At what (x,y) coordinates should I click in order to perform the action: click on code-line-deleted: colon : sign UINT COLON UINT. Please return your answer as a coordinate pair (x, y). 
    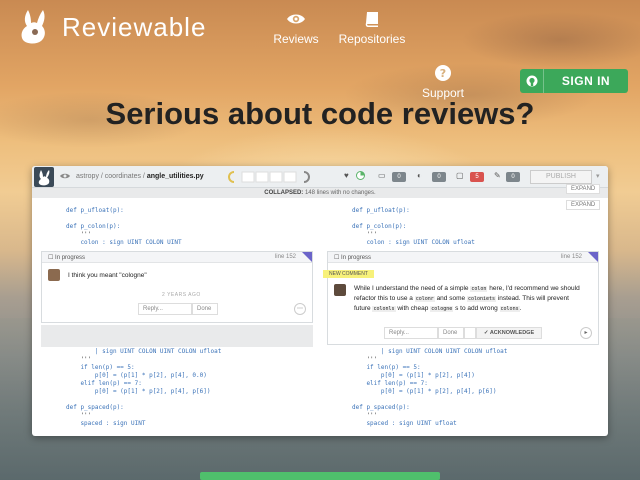
    Looking at the image, I should click on (124, 242).